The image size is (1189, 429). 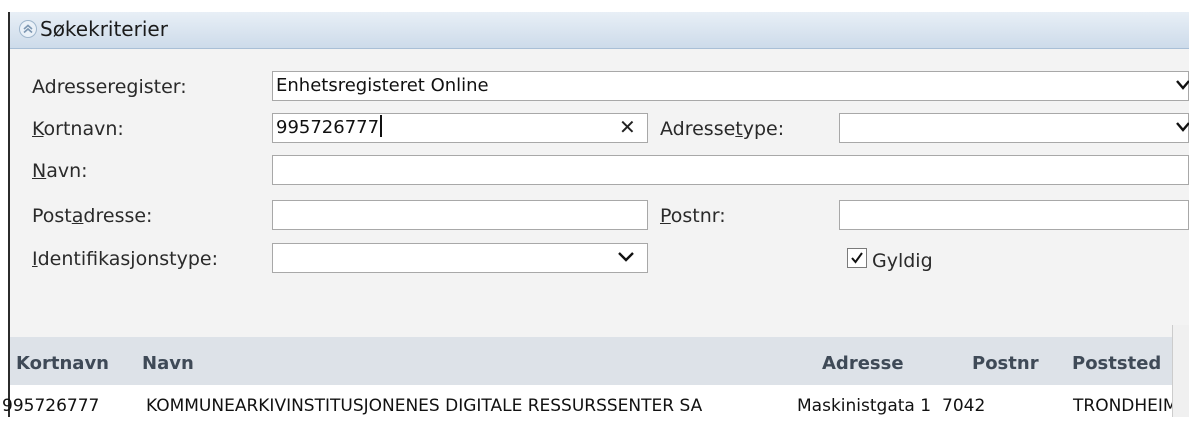 I want to click on chevron-up-circle-icon, so click(x=28, y=29).